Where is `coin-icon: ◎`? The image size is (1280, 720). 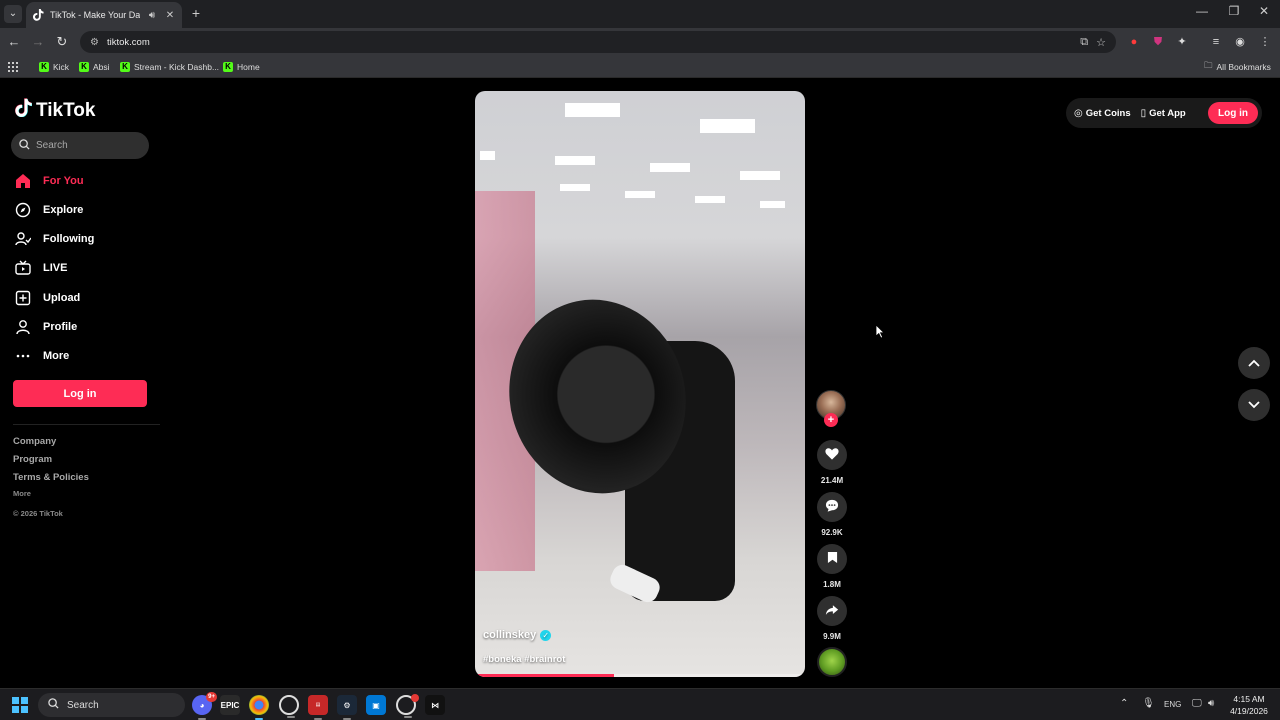 coin-icon: ◎ is located at coordinates (1078, 113).